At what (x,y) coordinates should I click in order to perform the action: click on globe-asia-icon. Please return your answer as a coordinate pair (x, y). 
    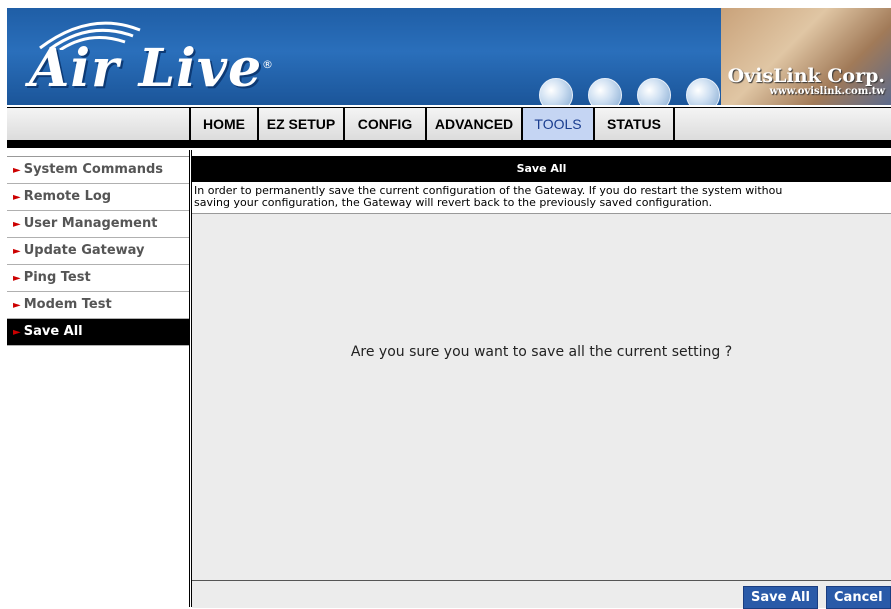
    Looking at the image, I should click on (703, 91).